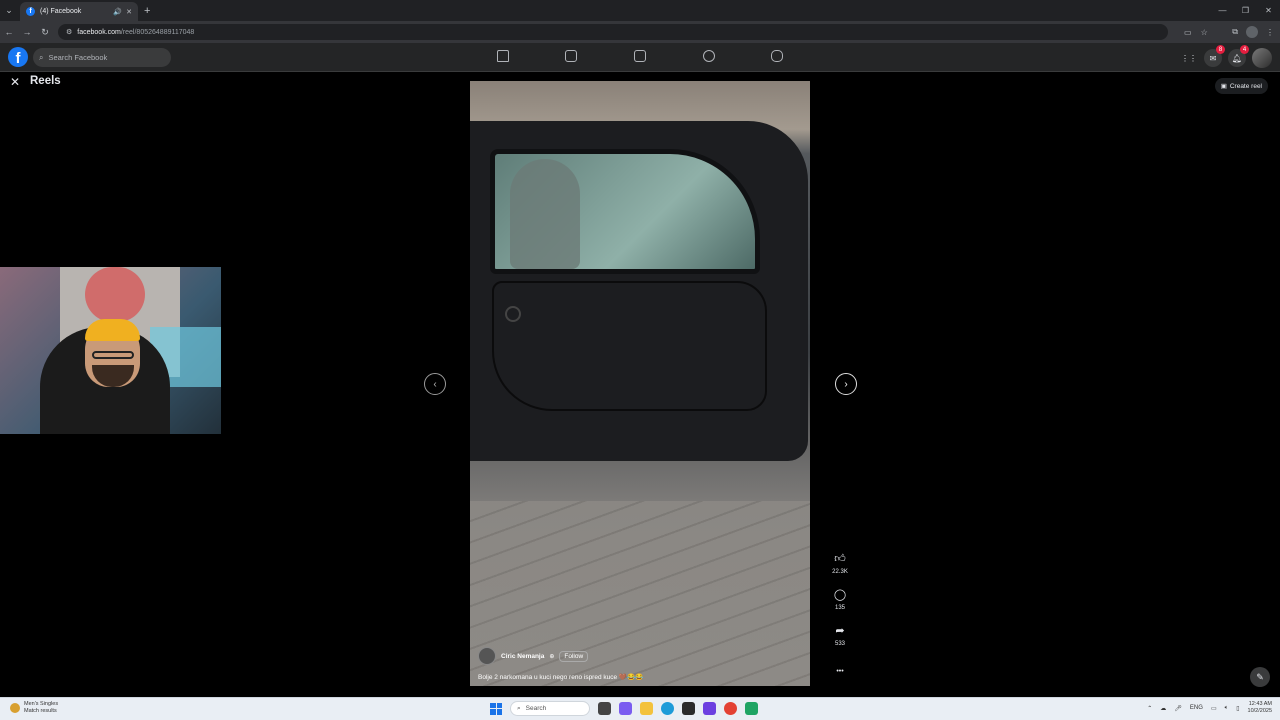 The width and height of the screenshot is (1280, 720). What do you see at coordinates (503, 56) in the screenshot?
I see `nav-home-icon` at bounding box center [503, 56].